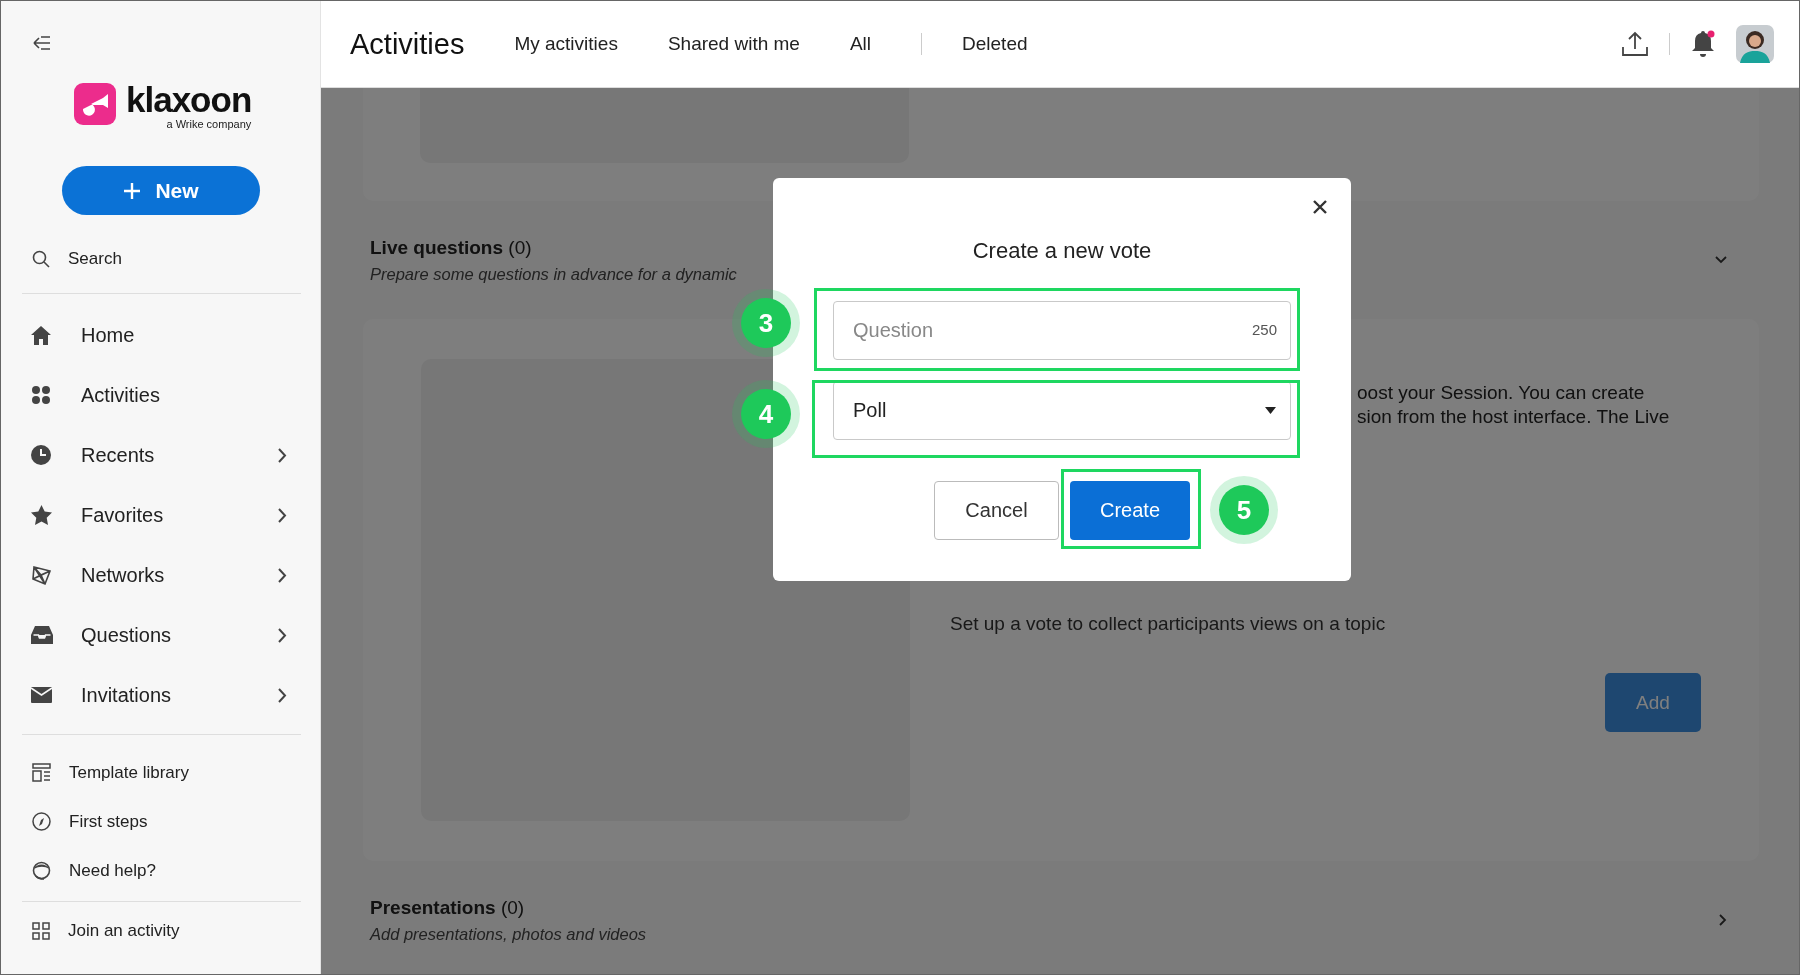 This screenshot has width=1800, height=975. I want to click on vote-description: Set up a vote to collect participants views on a topic, so click(1168, 624).